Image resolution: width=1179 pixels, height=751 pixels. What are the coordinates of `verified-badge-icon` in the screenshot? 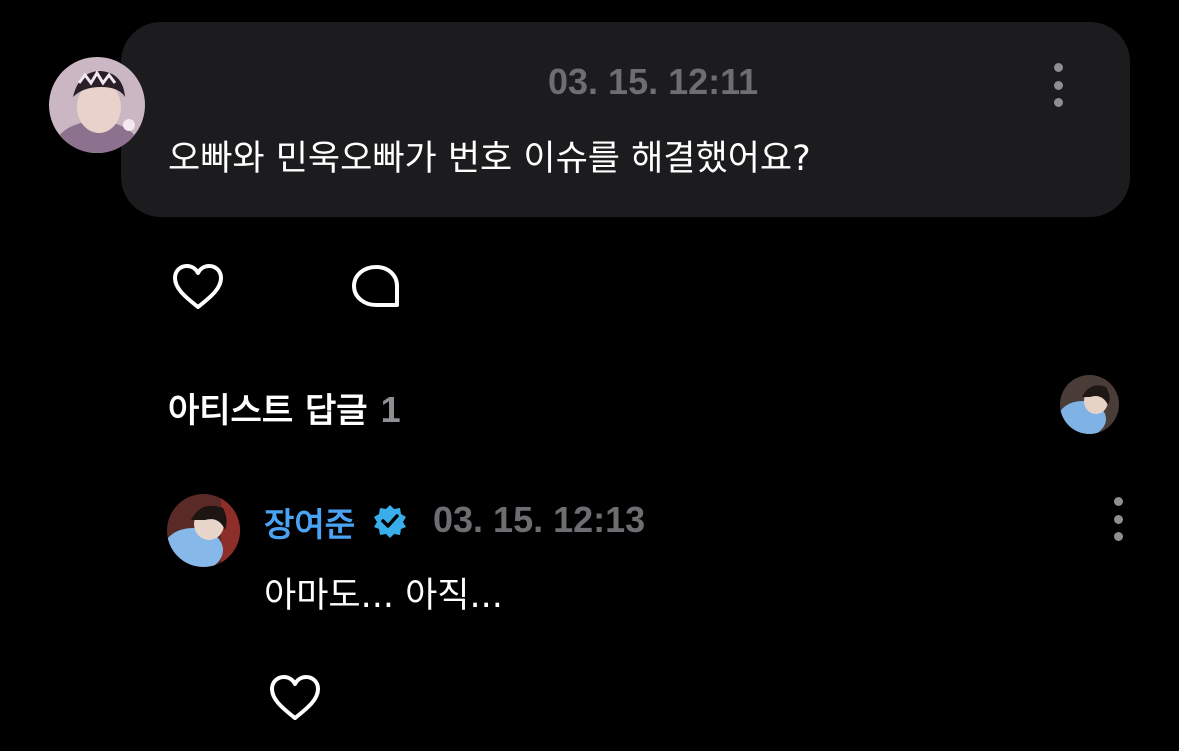 It's located at (390, 521).